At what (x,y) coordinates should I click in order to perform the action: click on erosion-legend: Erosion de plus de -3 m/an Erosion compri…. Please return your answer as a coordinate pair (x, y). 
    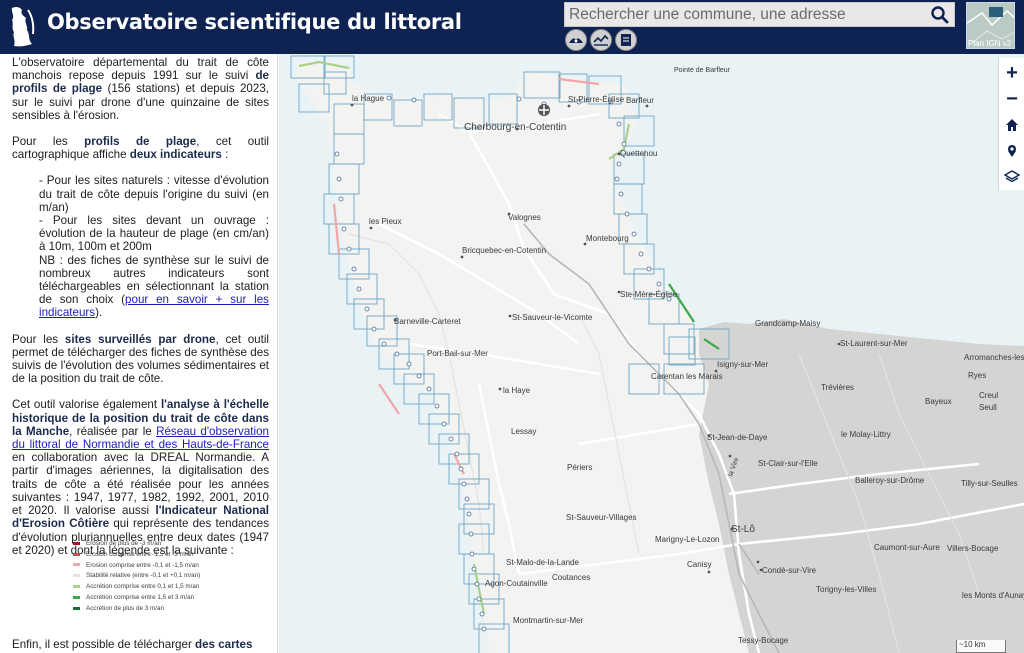
    Looking at the image, I should click on (136, 577).